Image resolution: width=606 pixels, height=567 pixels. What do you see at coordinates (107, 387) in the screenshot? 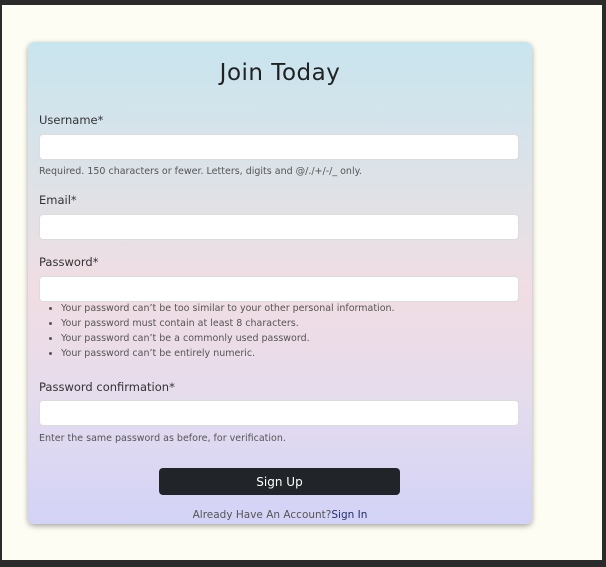
I see `password-confirmation-label: Password confirmation*` at bounding box center [107, 387].